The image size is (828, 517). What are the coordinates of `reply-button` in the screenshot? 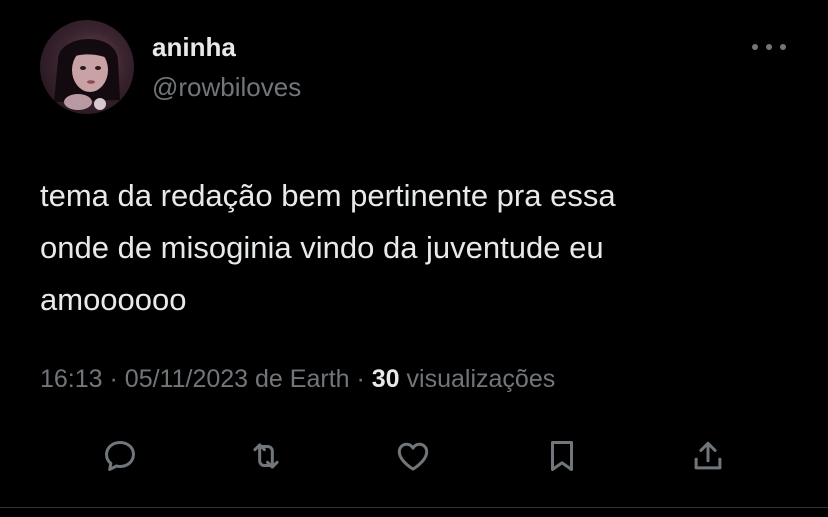 It's located at (120, 456).